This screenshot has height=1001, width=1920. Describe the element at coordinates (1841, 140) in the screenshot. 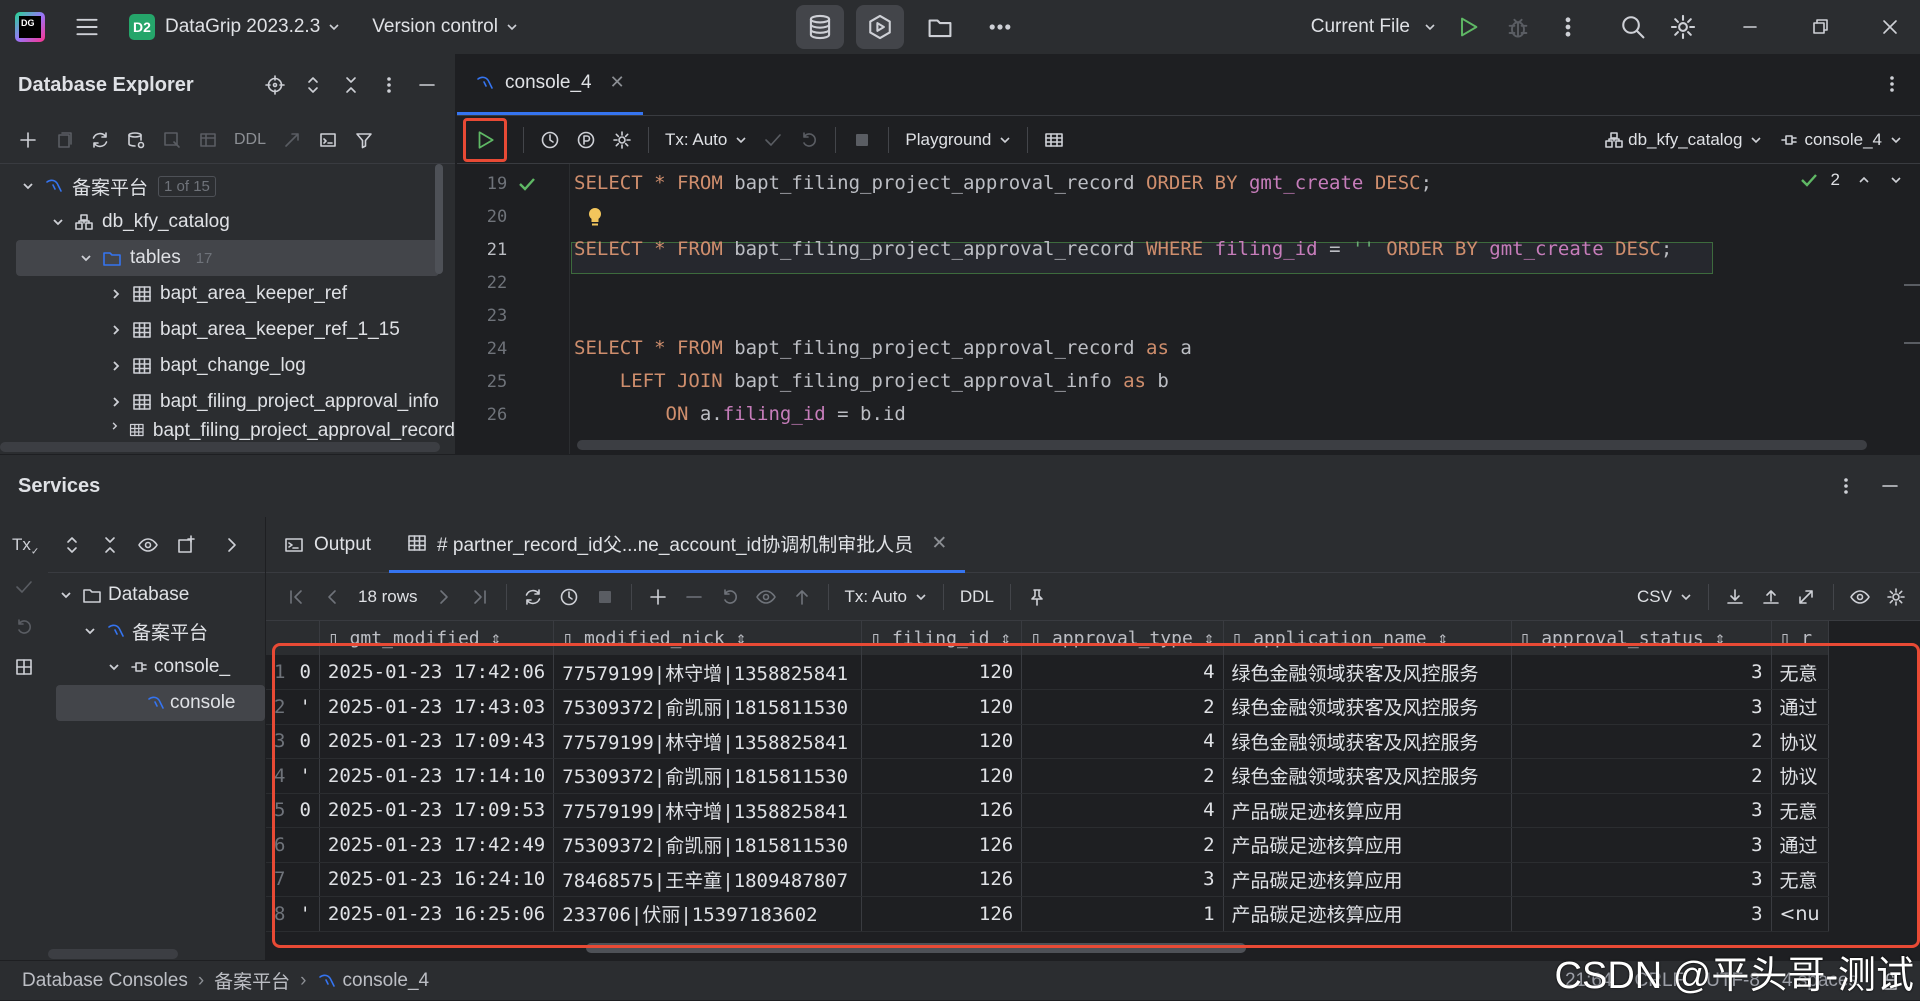

I see `session-selector: console_4` at that location.